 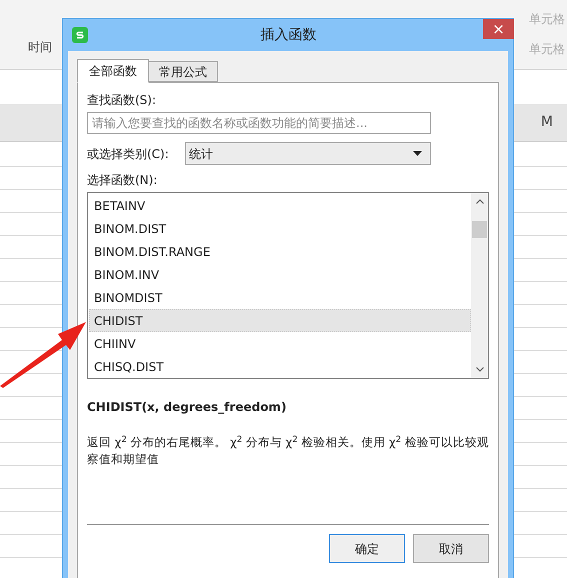 I want to click on scroll-thumb, so click(x=479, y=229).